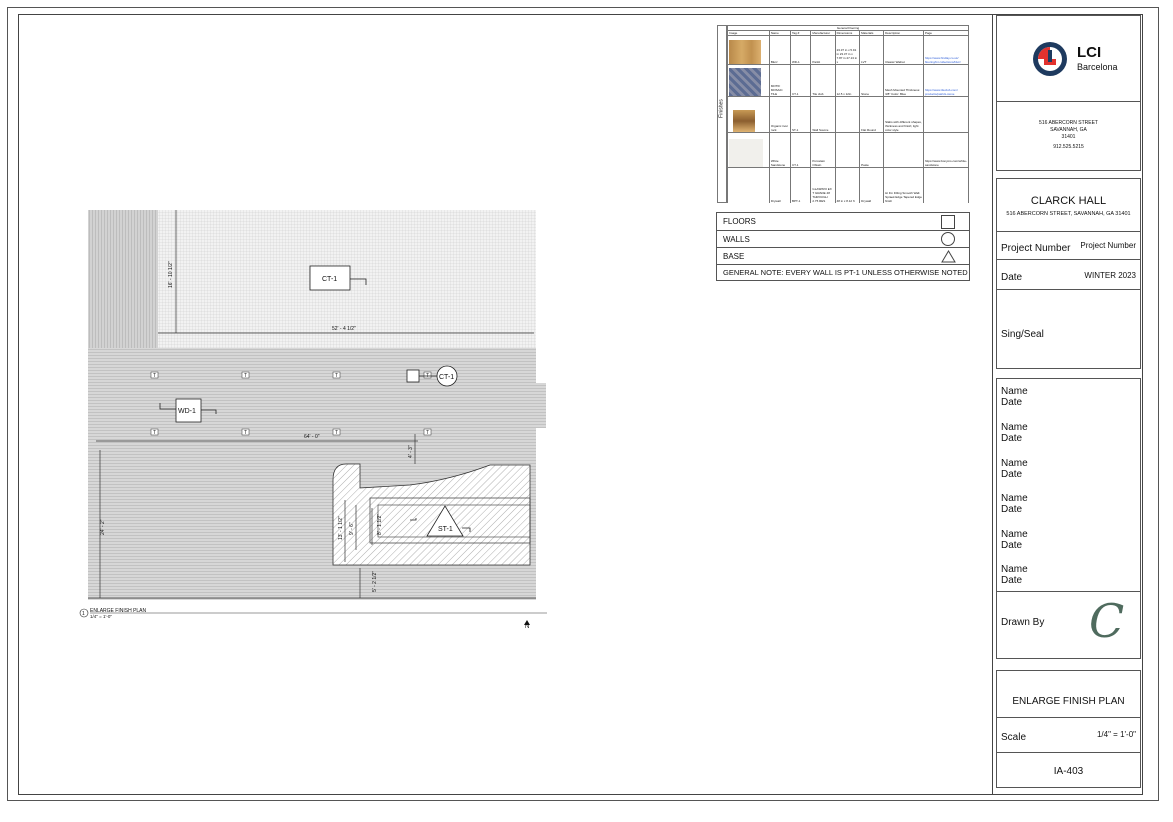 Image resolution: width=1173 pixels, height=822 pixels. What do you see at coordinates (1036, 248) in the screenshot?
I see `project-number-label: Project Number` at bounding box center [1036, 248].